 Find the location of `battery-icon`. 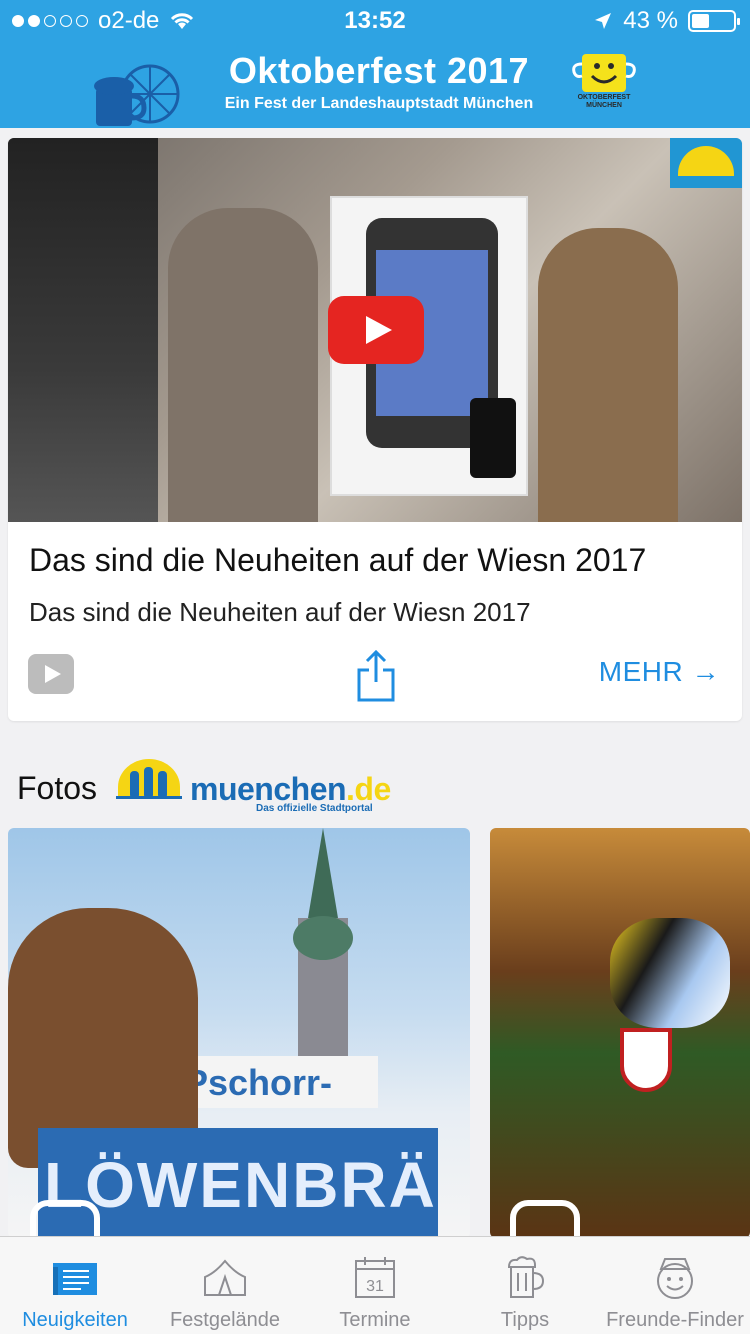

battery-icon is located at coordinates (714, 21).